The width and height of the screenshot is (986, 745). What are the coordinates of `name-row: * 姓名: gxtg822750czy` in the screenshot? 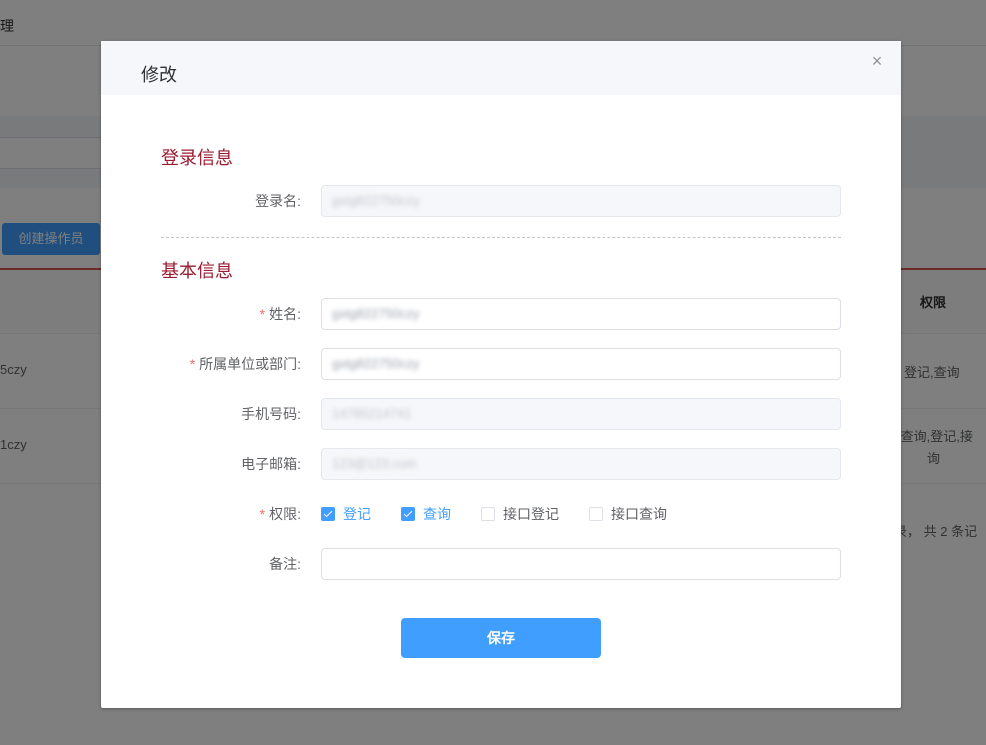 It's located at (501, 314).